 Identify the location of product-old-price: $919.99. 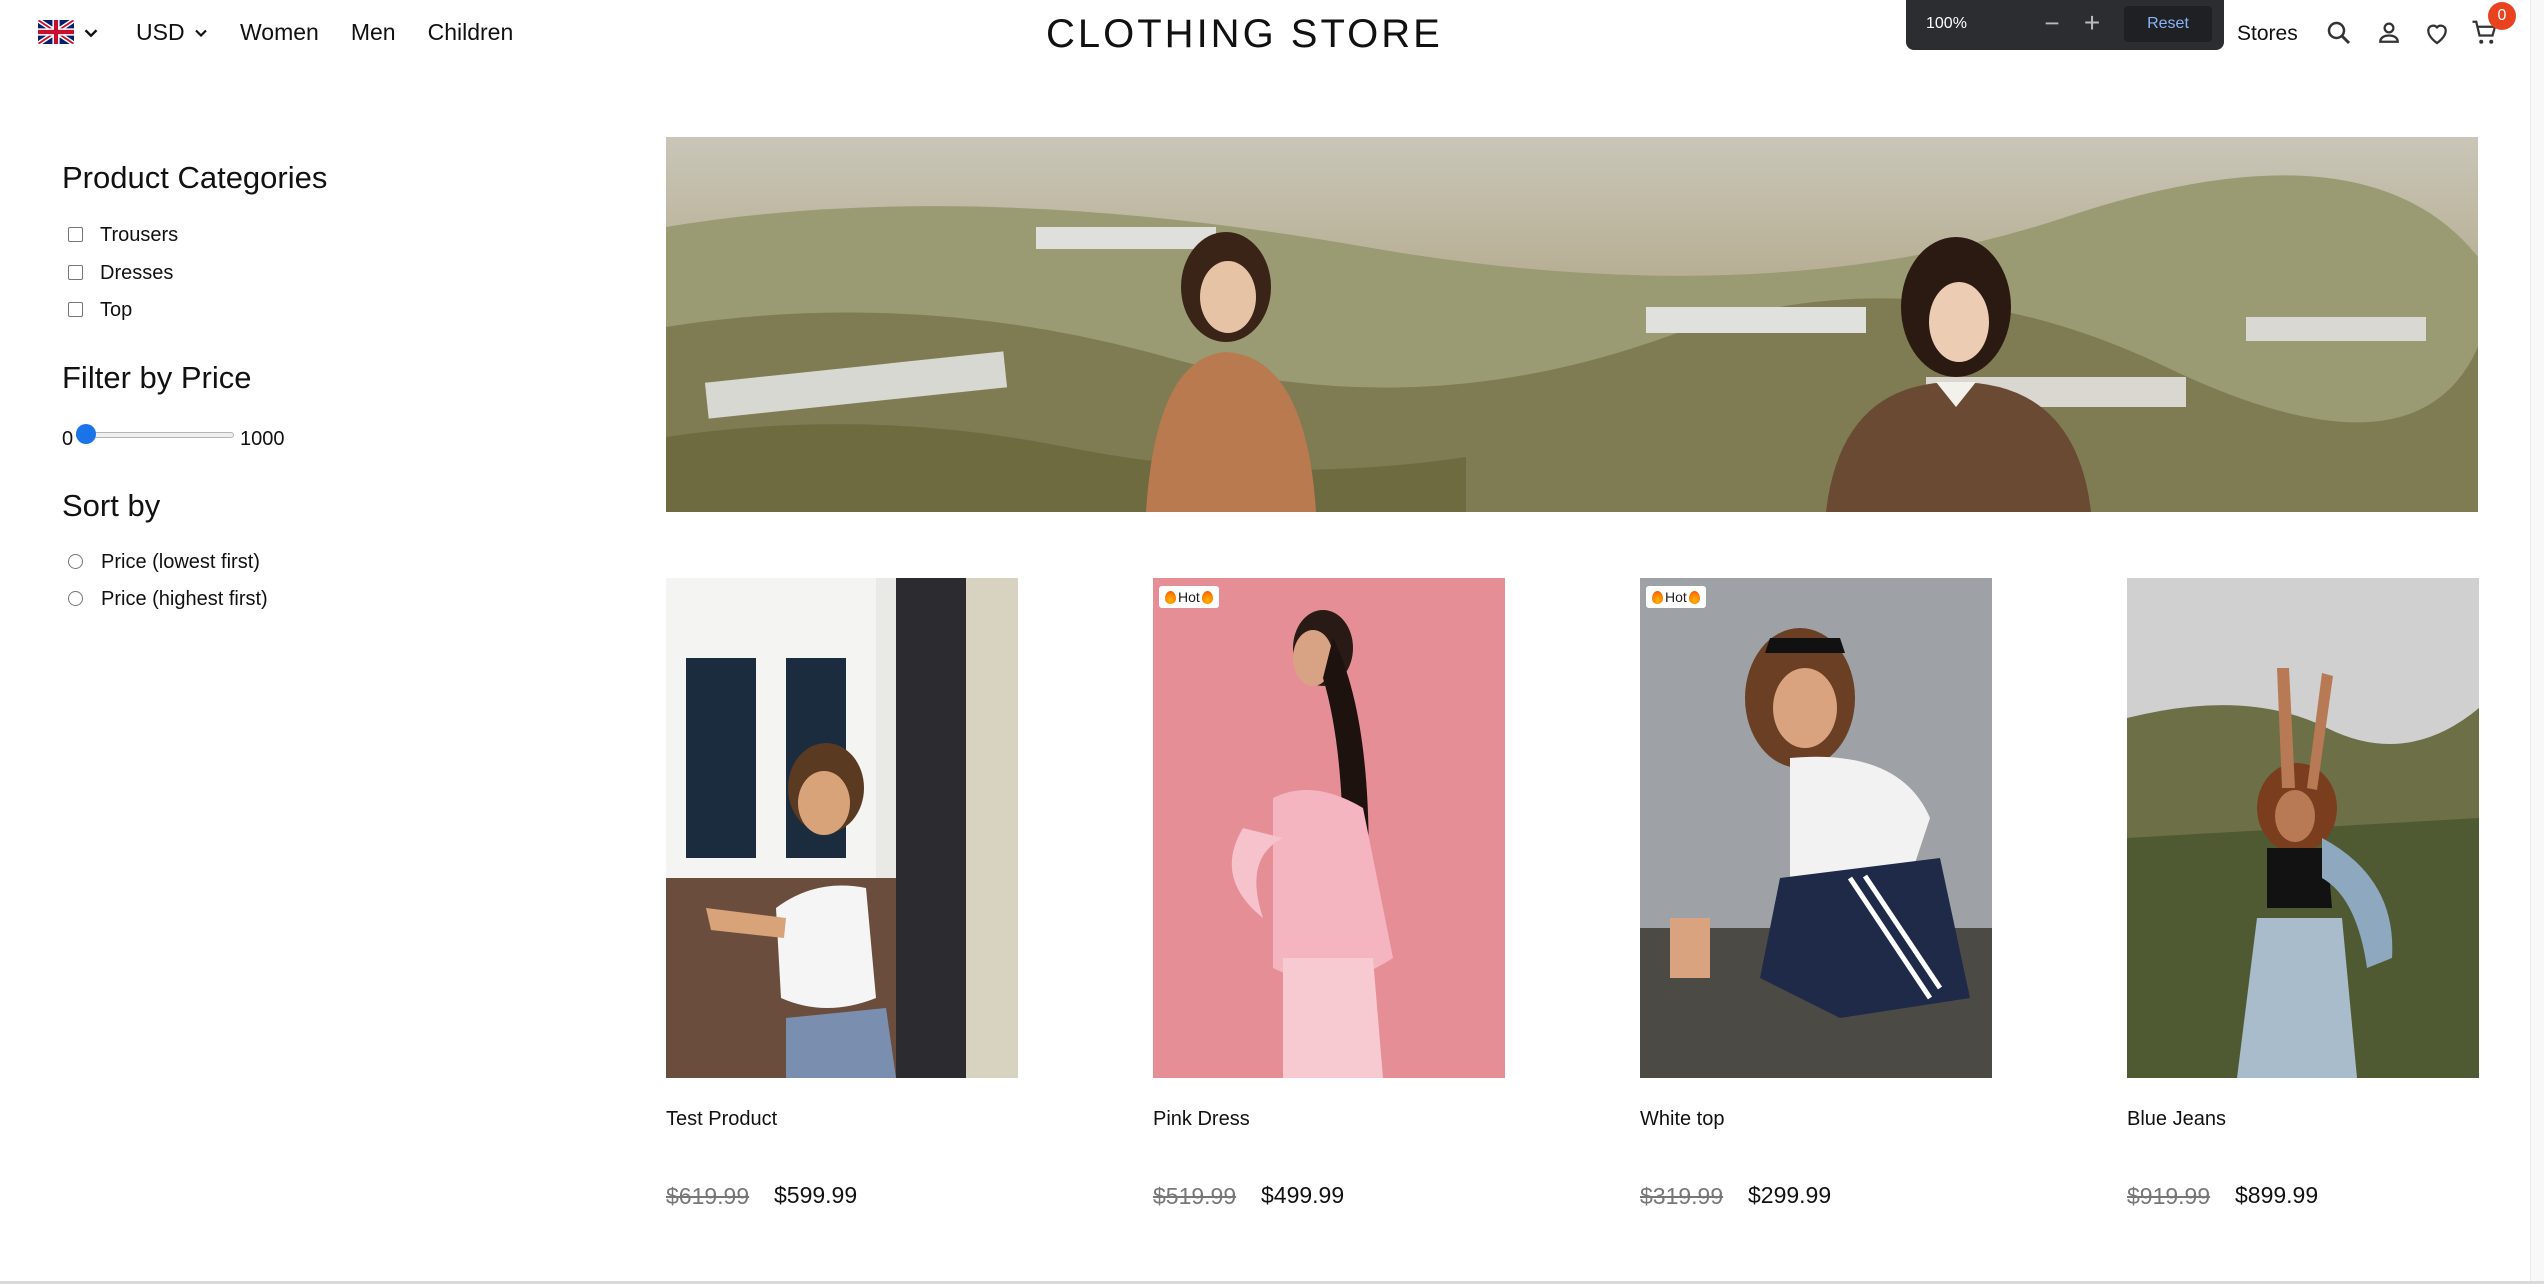
(2169, 1196).